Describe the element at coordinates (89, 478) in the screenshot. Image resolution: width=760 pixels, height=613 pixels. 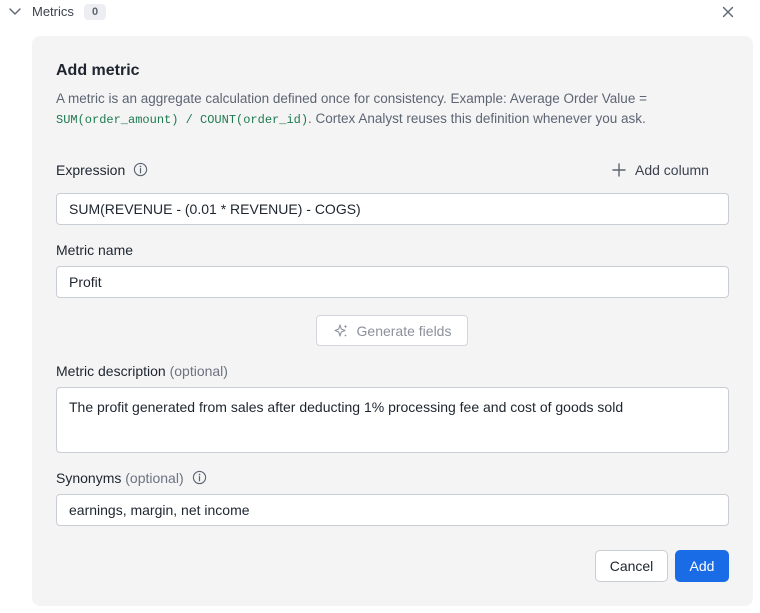
I see `synonyms-label-text: Synonyms` at that location.